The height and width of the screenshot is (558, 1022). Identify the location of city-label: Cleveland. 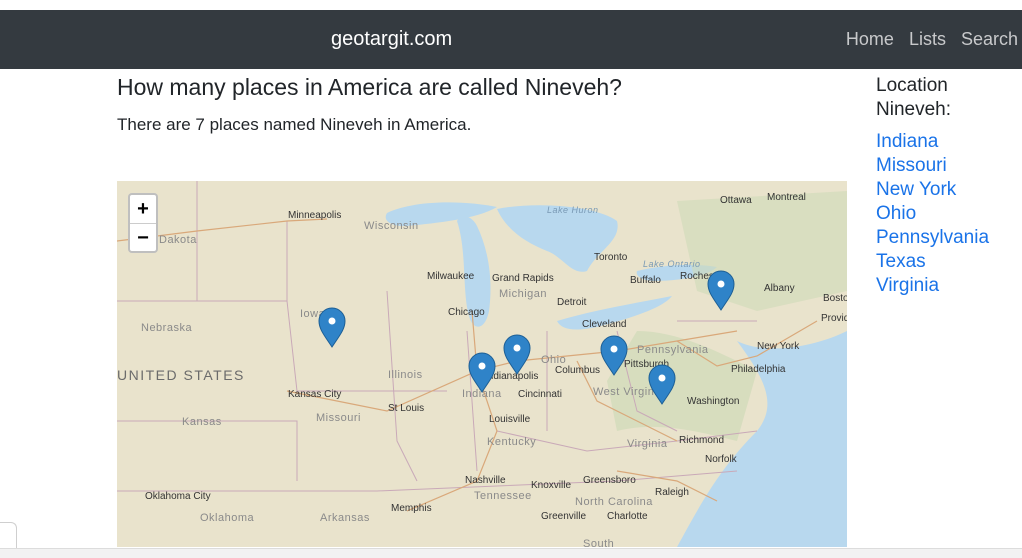
(604, 324).